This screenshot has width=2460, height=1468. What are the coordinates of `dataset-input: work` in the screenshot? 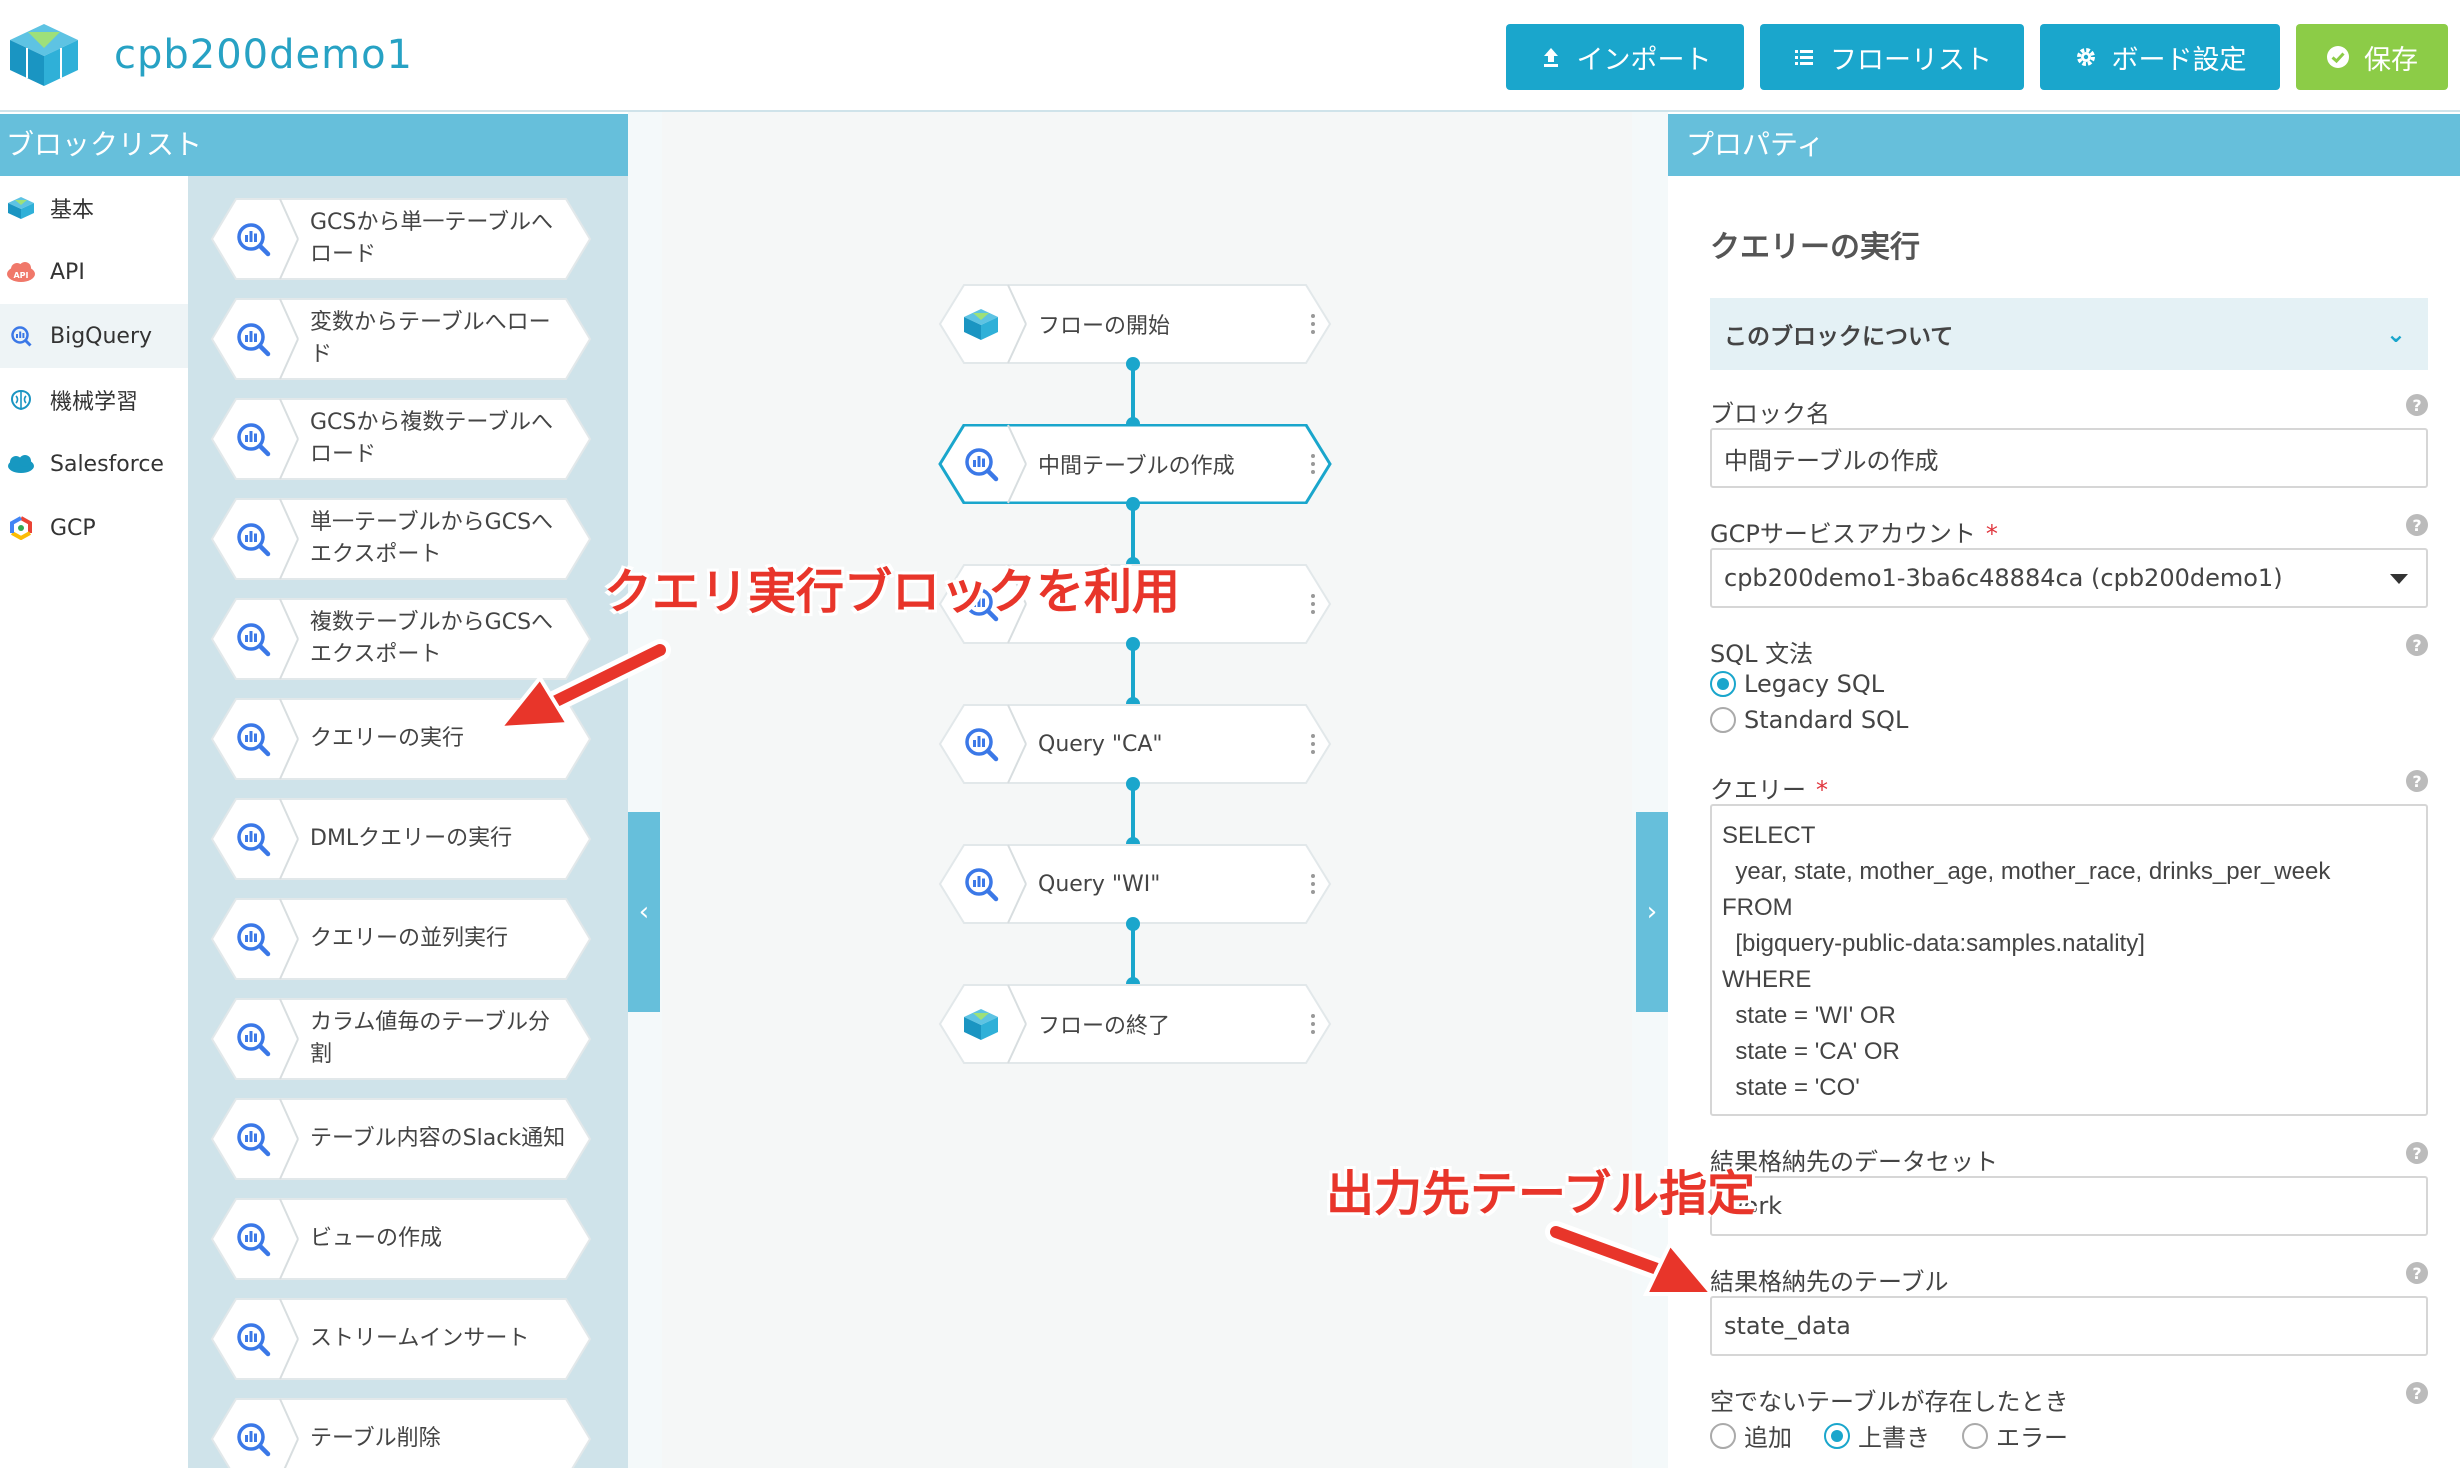 It's located at (2069, 1206).